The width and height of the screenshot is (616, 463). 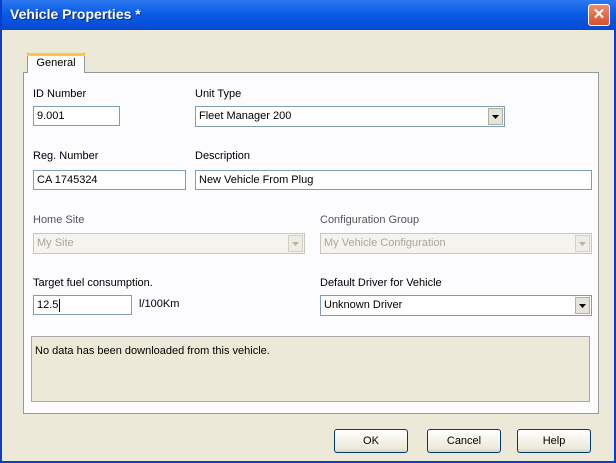 I want to click on description-label: Description, so click(x=223, y=156).